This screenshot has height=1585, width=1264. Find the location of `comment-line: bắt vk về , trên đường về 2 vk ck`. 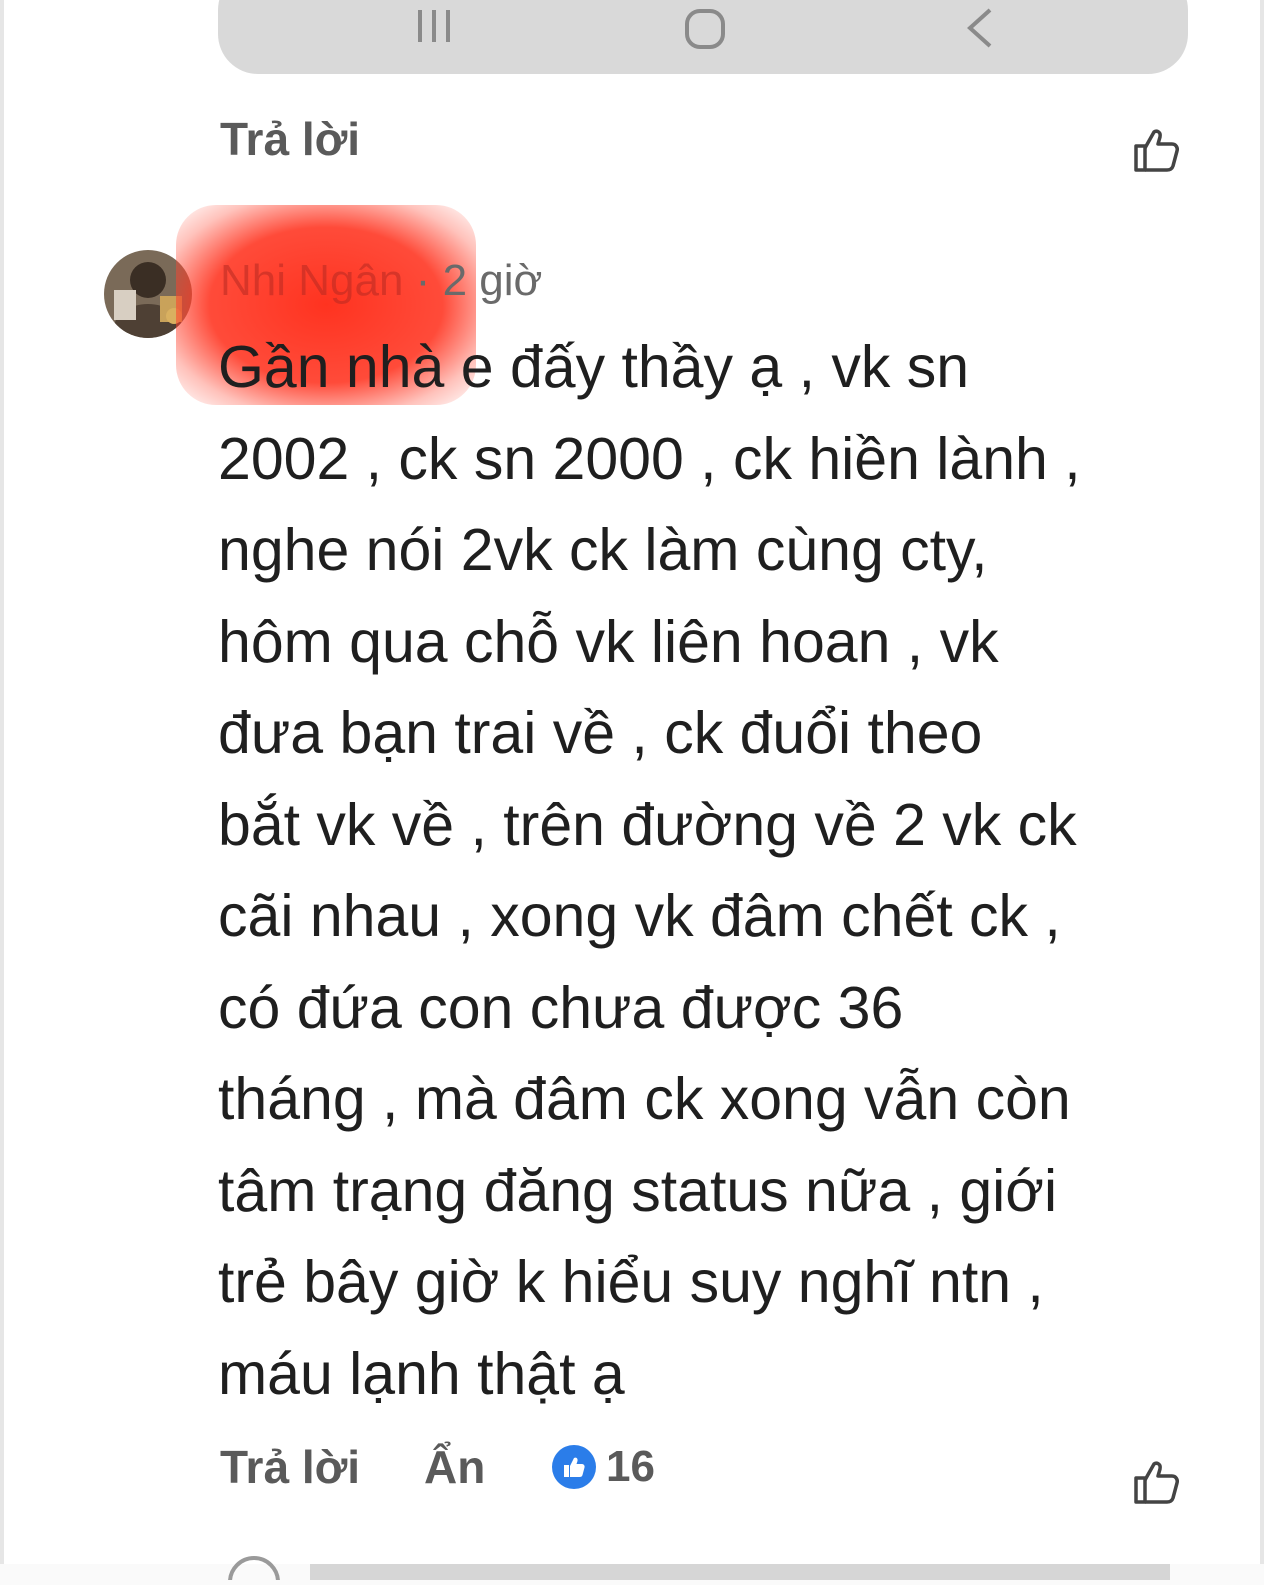

comment-line: bắt vk về , trên đường về 2 vk ck is located at coordinates (647, 824).